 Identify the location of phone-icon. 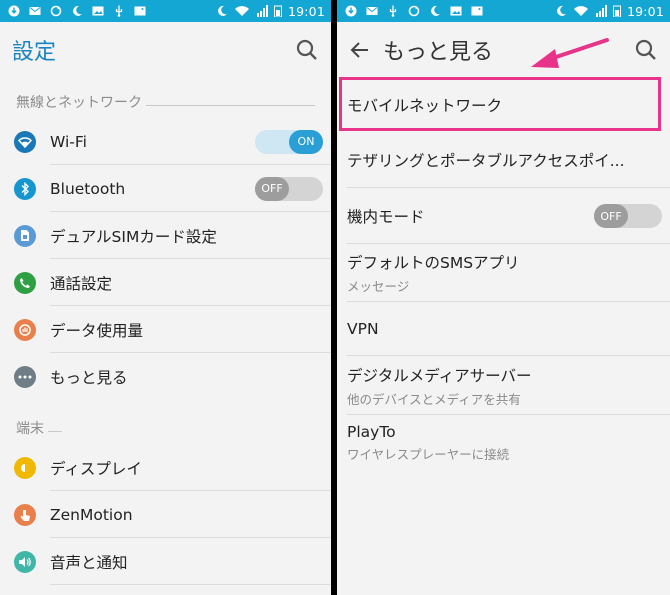
(25, 282).